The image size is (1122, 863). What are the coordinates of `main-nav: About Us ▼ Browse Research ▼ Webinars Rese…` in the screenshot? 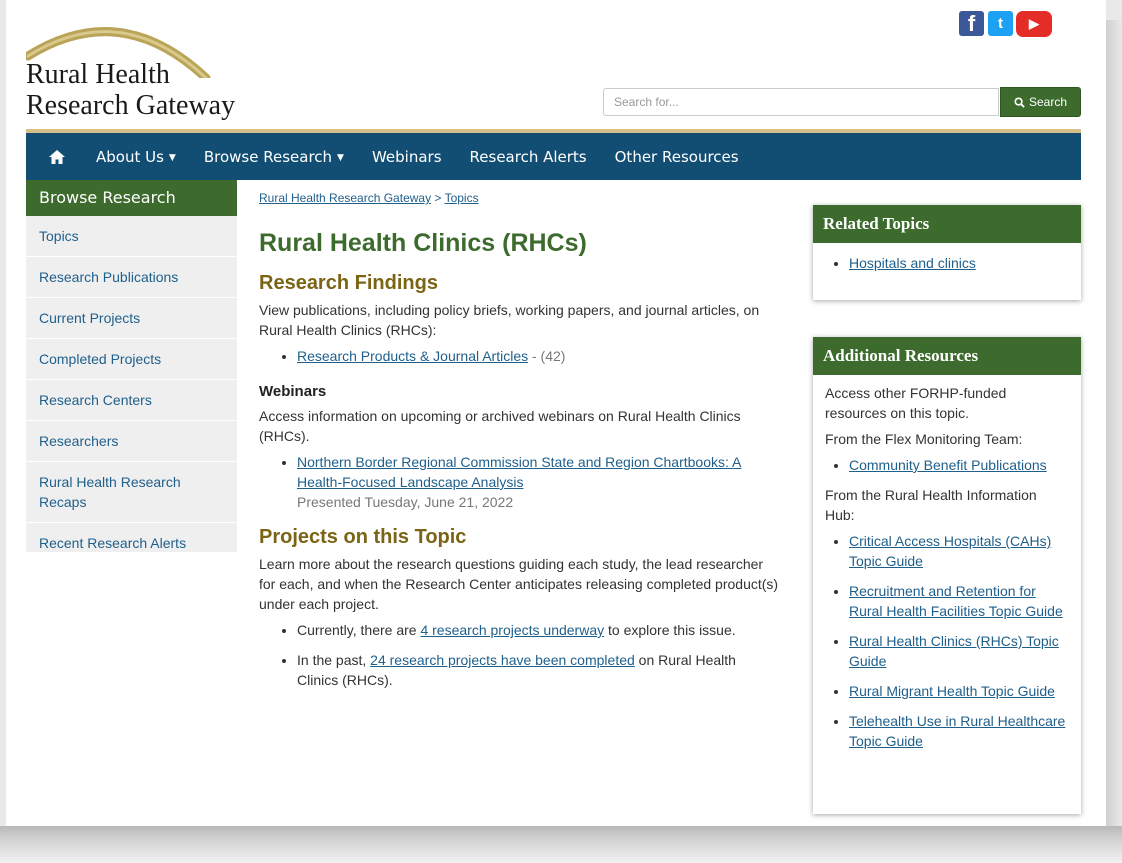 It's located at (553, 156).